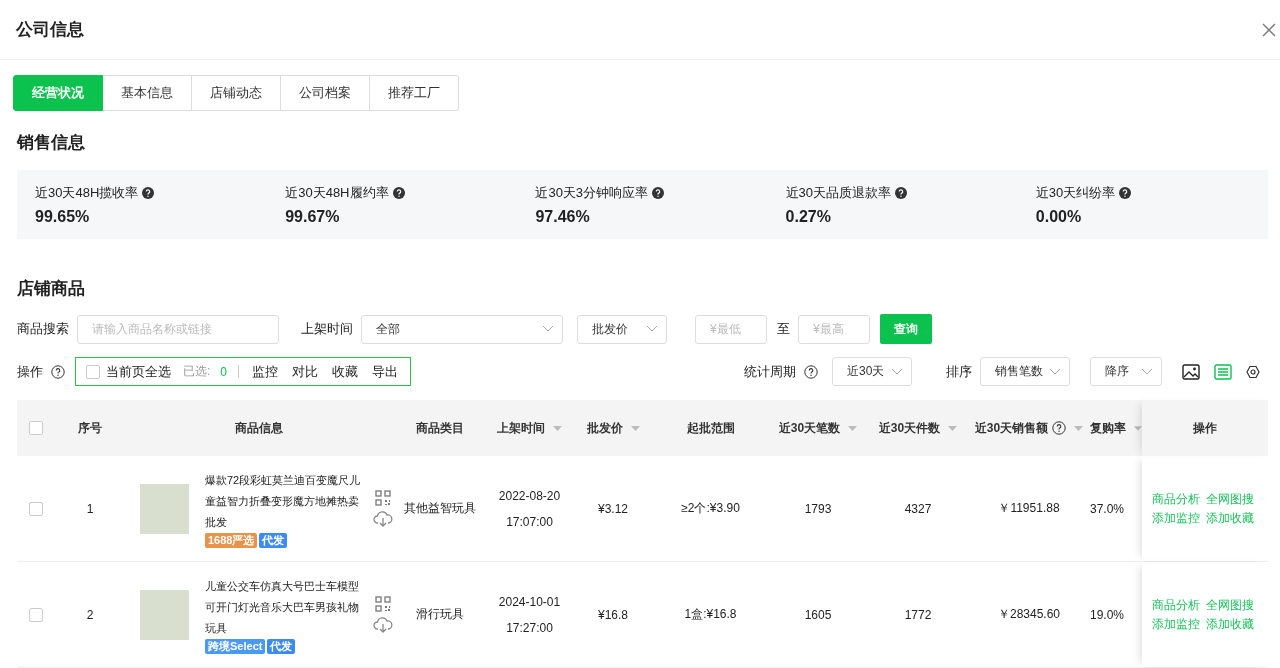 This screenshot has width=1280, height=668. I want to click on product-title: 儿童公交车仿真大号巴士车模型可开门灯光音乐大巴车男孩礼物玩具, so click(287, 607).